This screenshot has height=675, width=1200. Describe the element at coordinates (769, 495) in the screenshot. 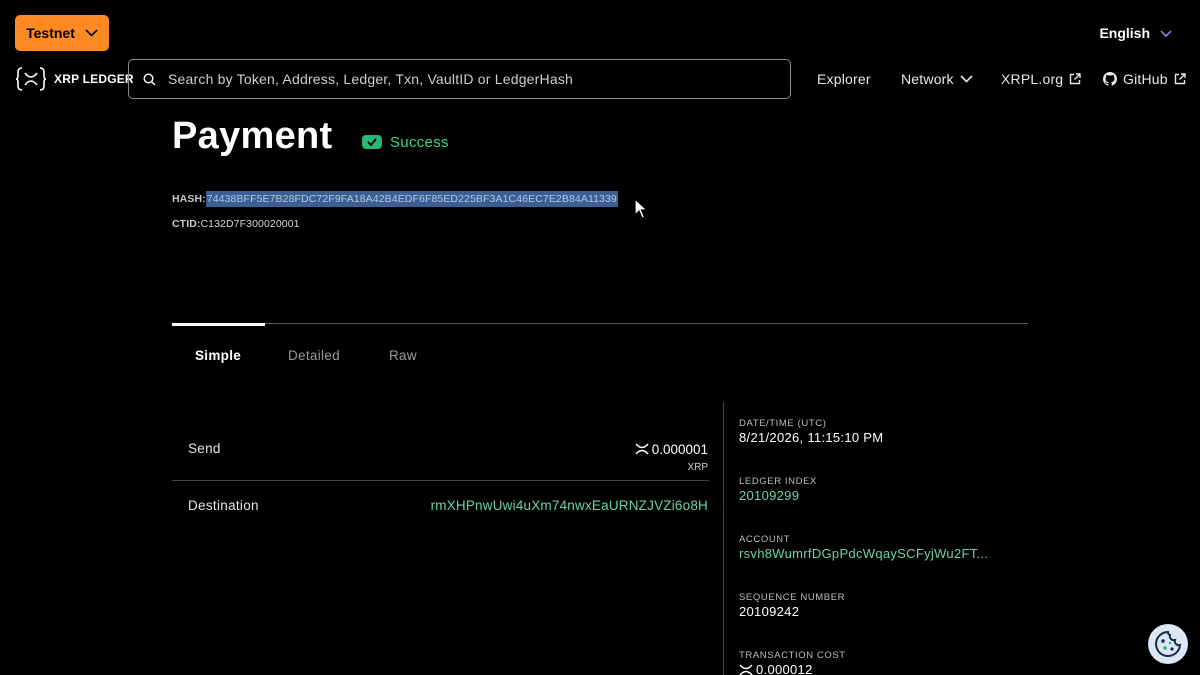

I see `ledger-index-link: 20109299` at that location.